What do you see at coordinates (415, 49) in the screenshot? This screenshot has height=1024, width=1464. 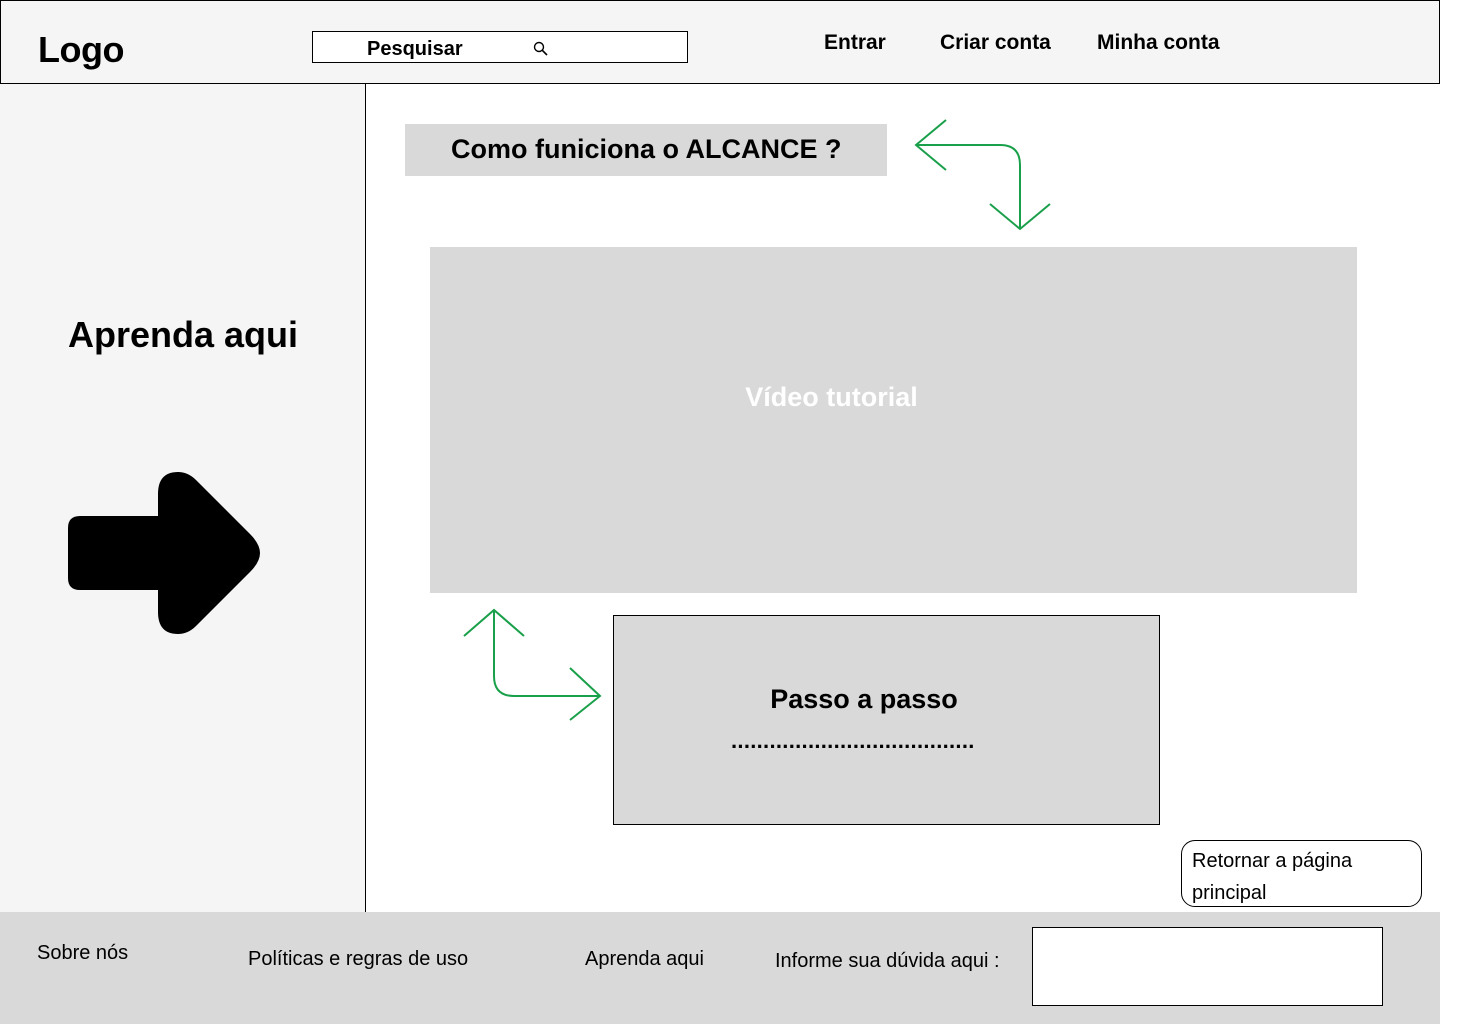 I see `search-input-text: Pesquisar` at bounding box center [415, 49].